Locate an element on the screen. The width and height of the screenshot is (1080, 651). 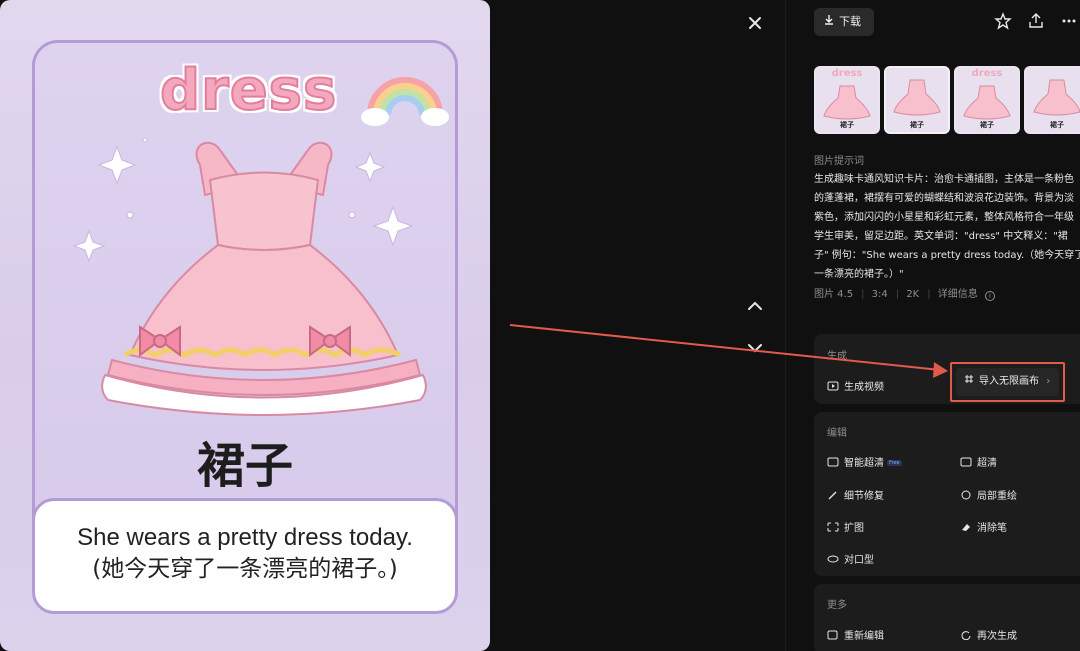
download-icon is located at coordinates (830, 22).